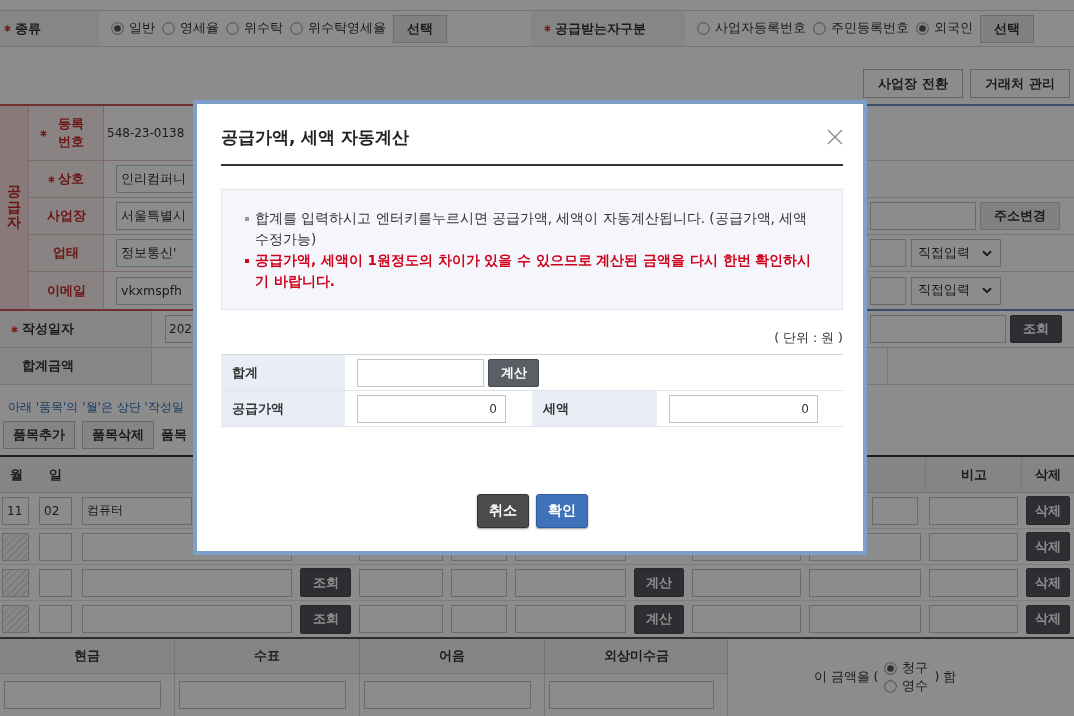 This screenshot has width=1074, height=716. I want to click on field-label: 공급가액, so click(283, 409).